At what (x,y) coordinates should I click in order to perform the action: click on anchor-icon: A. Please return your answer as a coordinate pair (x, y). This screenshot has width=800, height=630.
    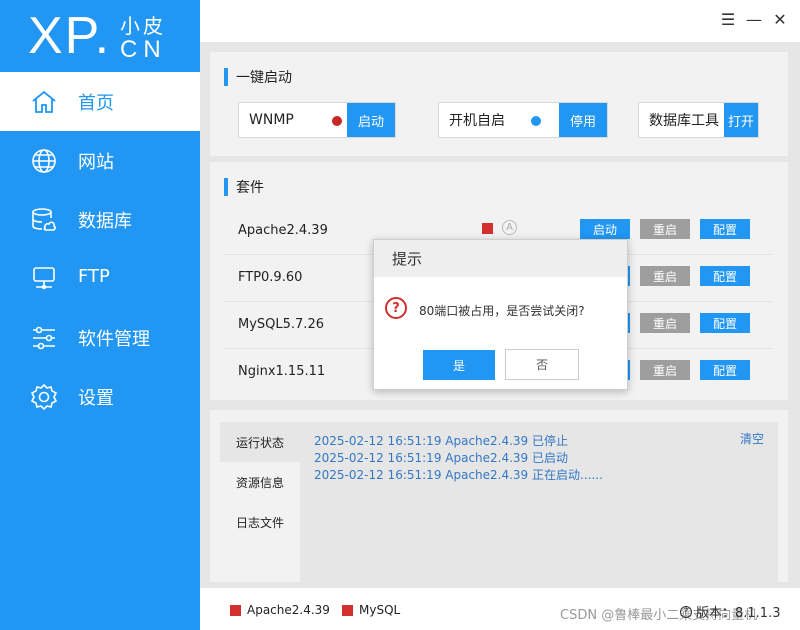
    Looking at the image, I should click on (509, 227).